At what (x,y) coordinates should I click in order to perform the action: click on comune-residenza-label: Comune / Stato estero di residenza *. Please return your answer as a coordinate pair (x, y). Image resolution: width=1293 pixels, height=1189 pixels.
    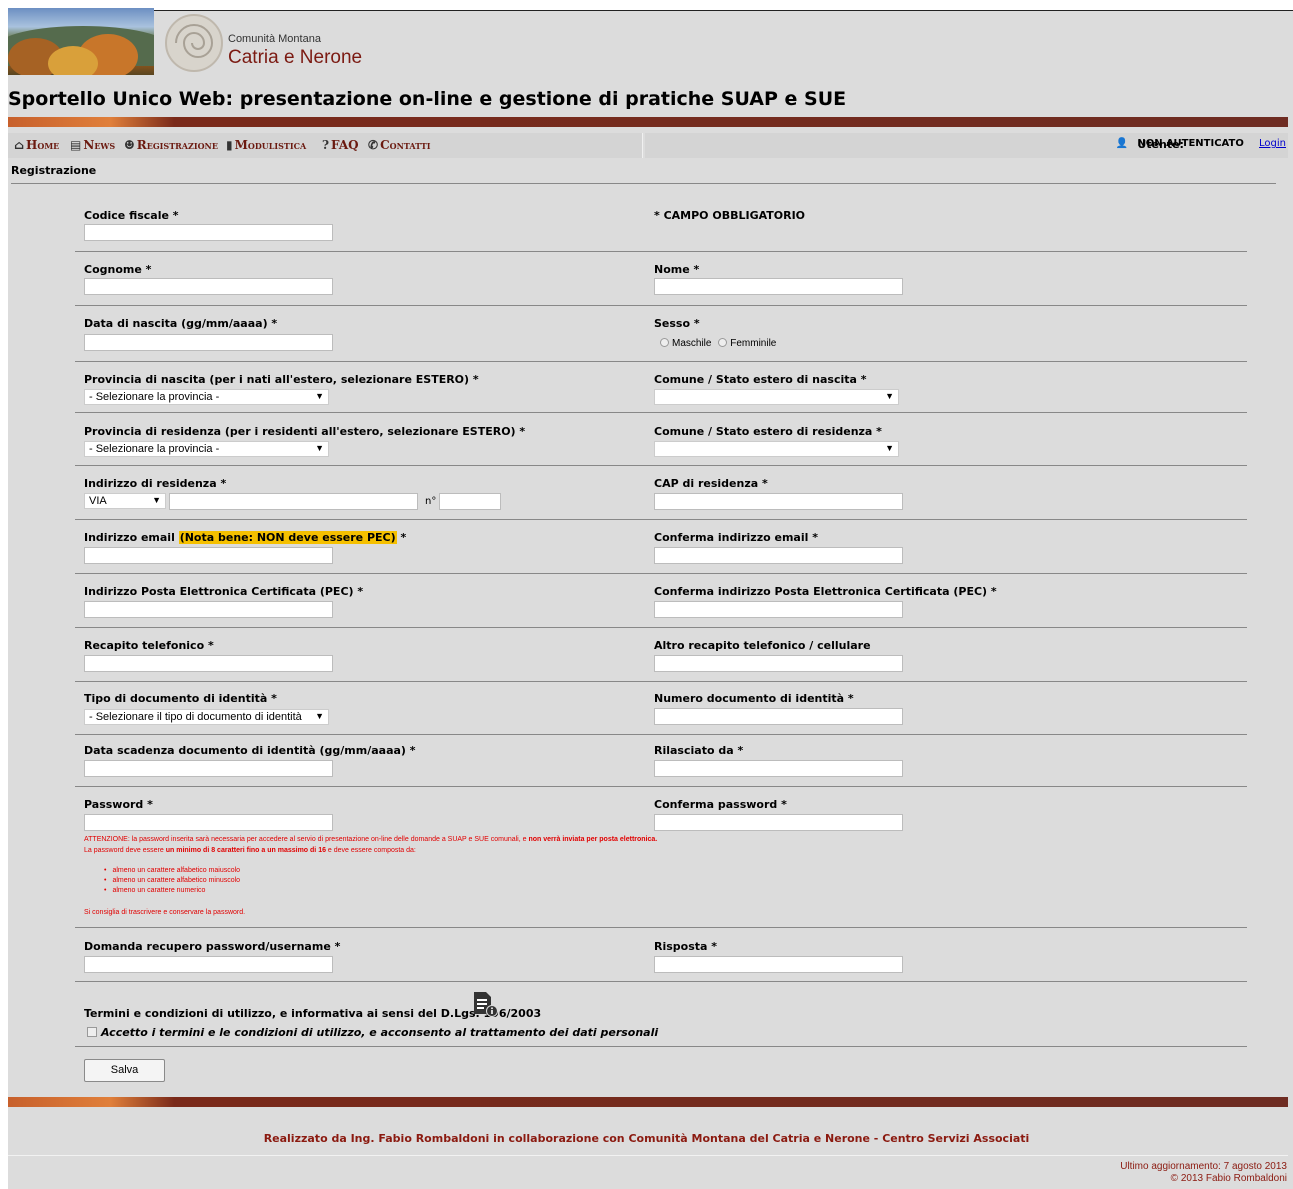
    Looking at the image, I should click on (768, 431).